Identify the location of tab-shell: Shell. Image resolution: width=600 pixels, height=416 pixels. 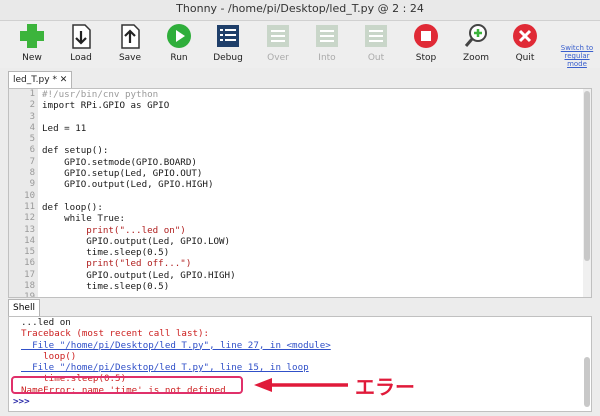
(24, 307).